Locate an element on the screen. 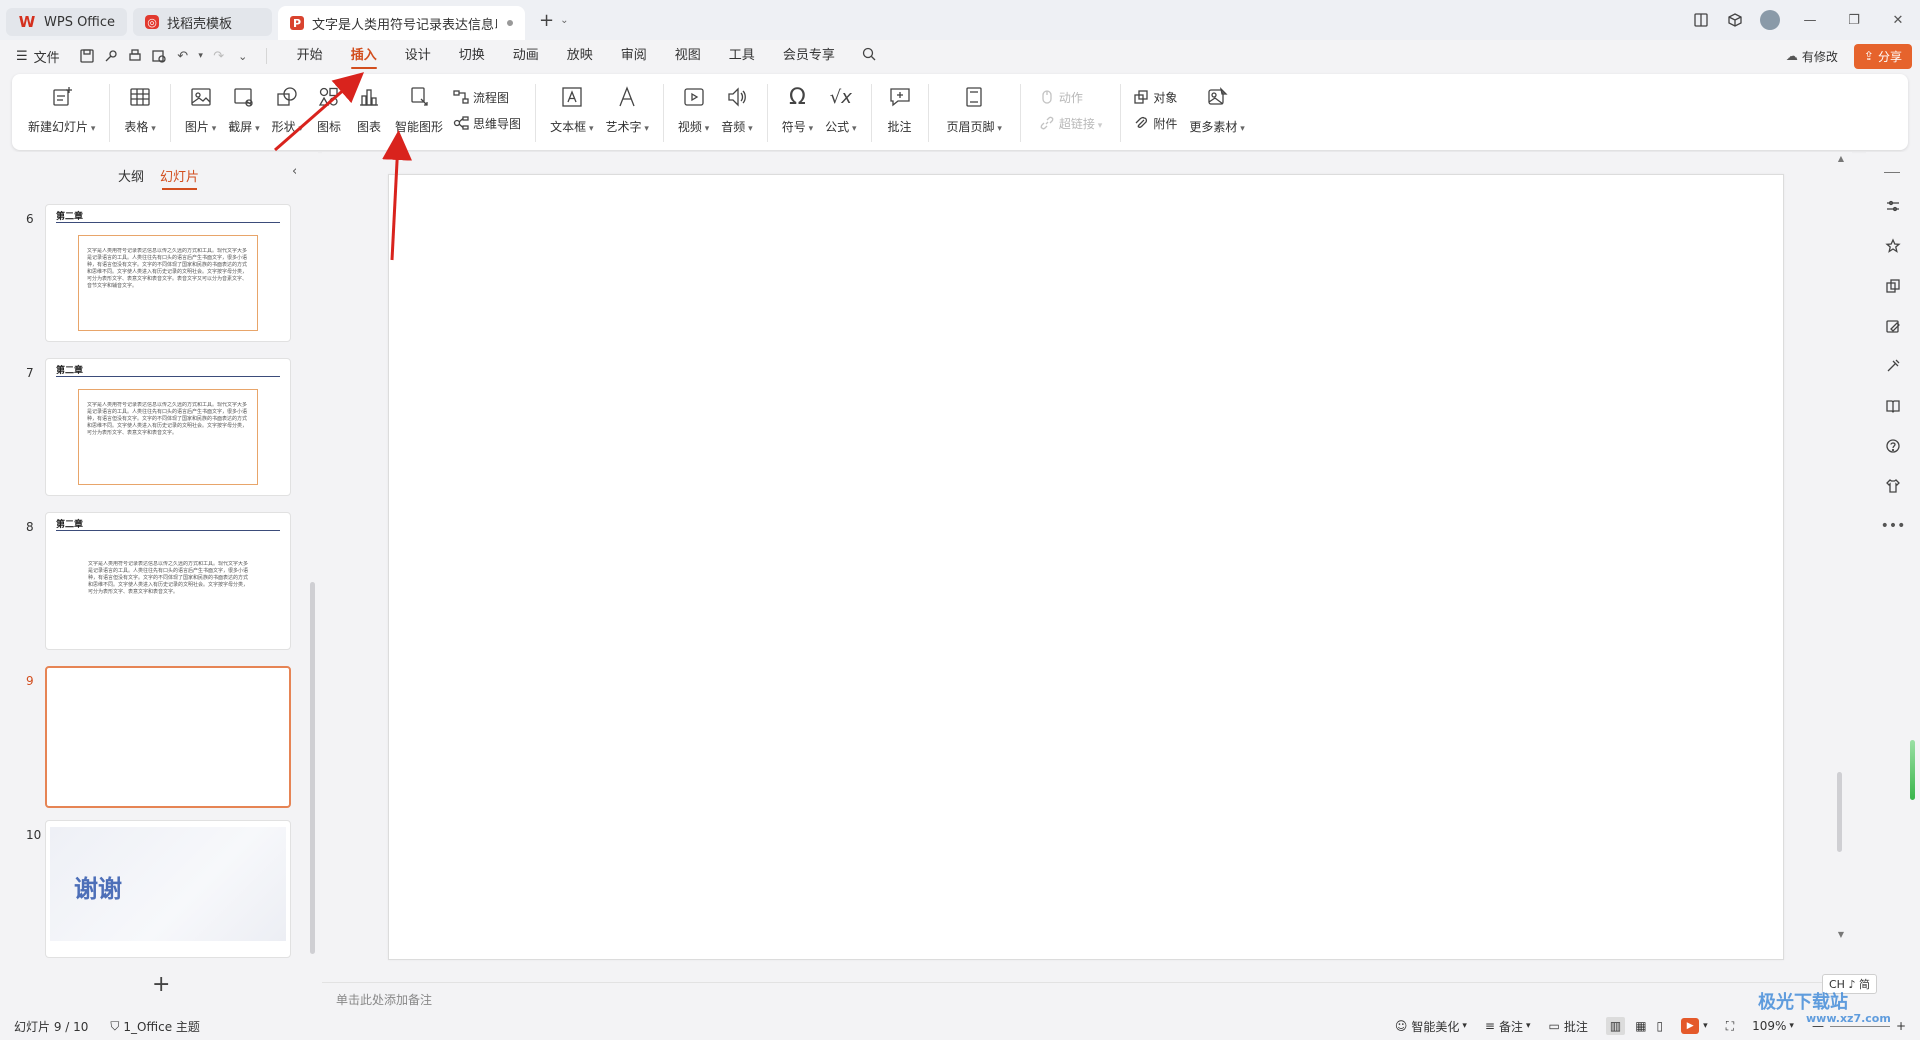 The width and height of the screenshot is (1920, 1040). avatar is located at coordinates (1770, 20).